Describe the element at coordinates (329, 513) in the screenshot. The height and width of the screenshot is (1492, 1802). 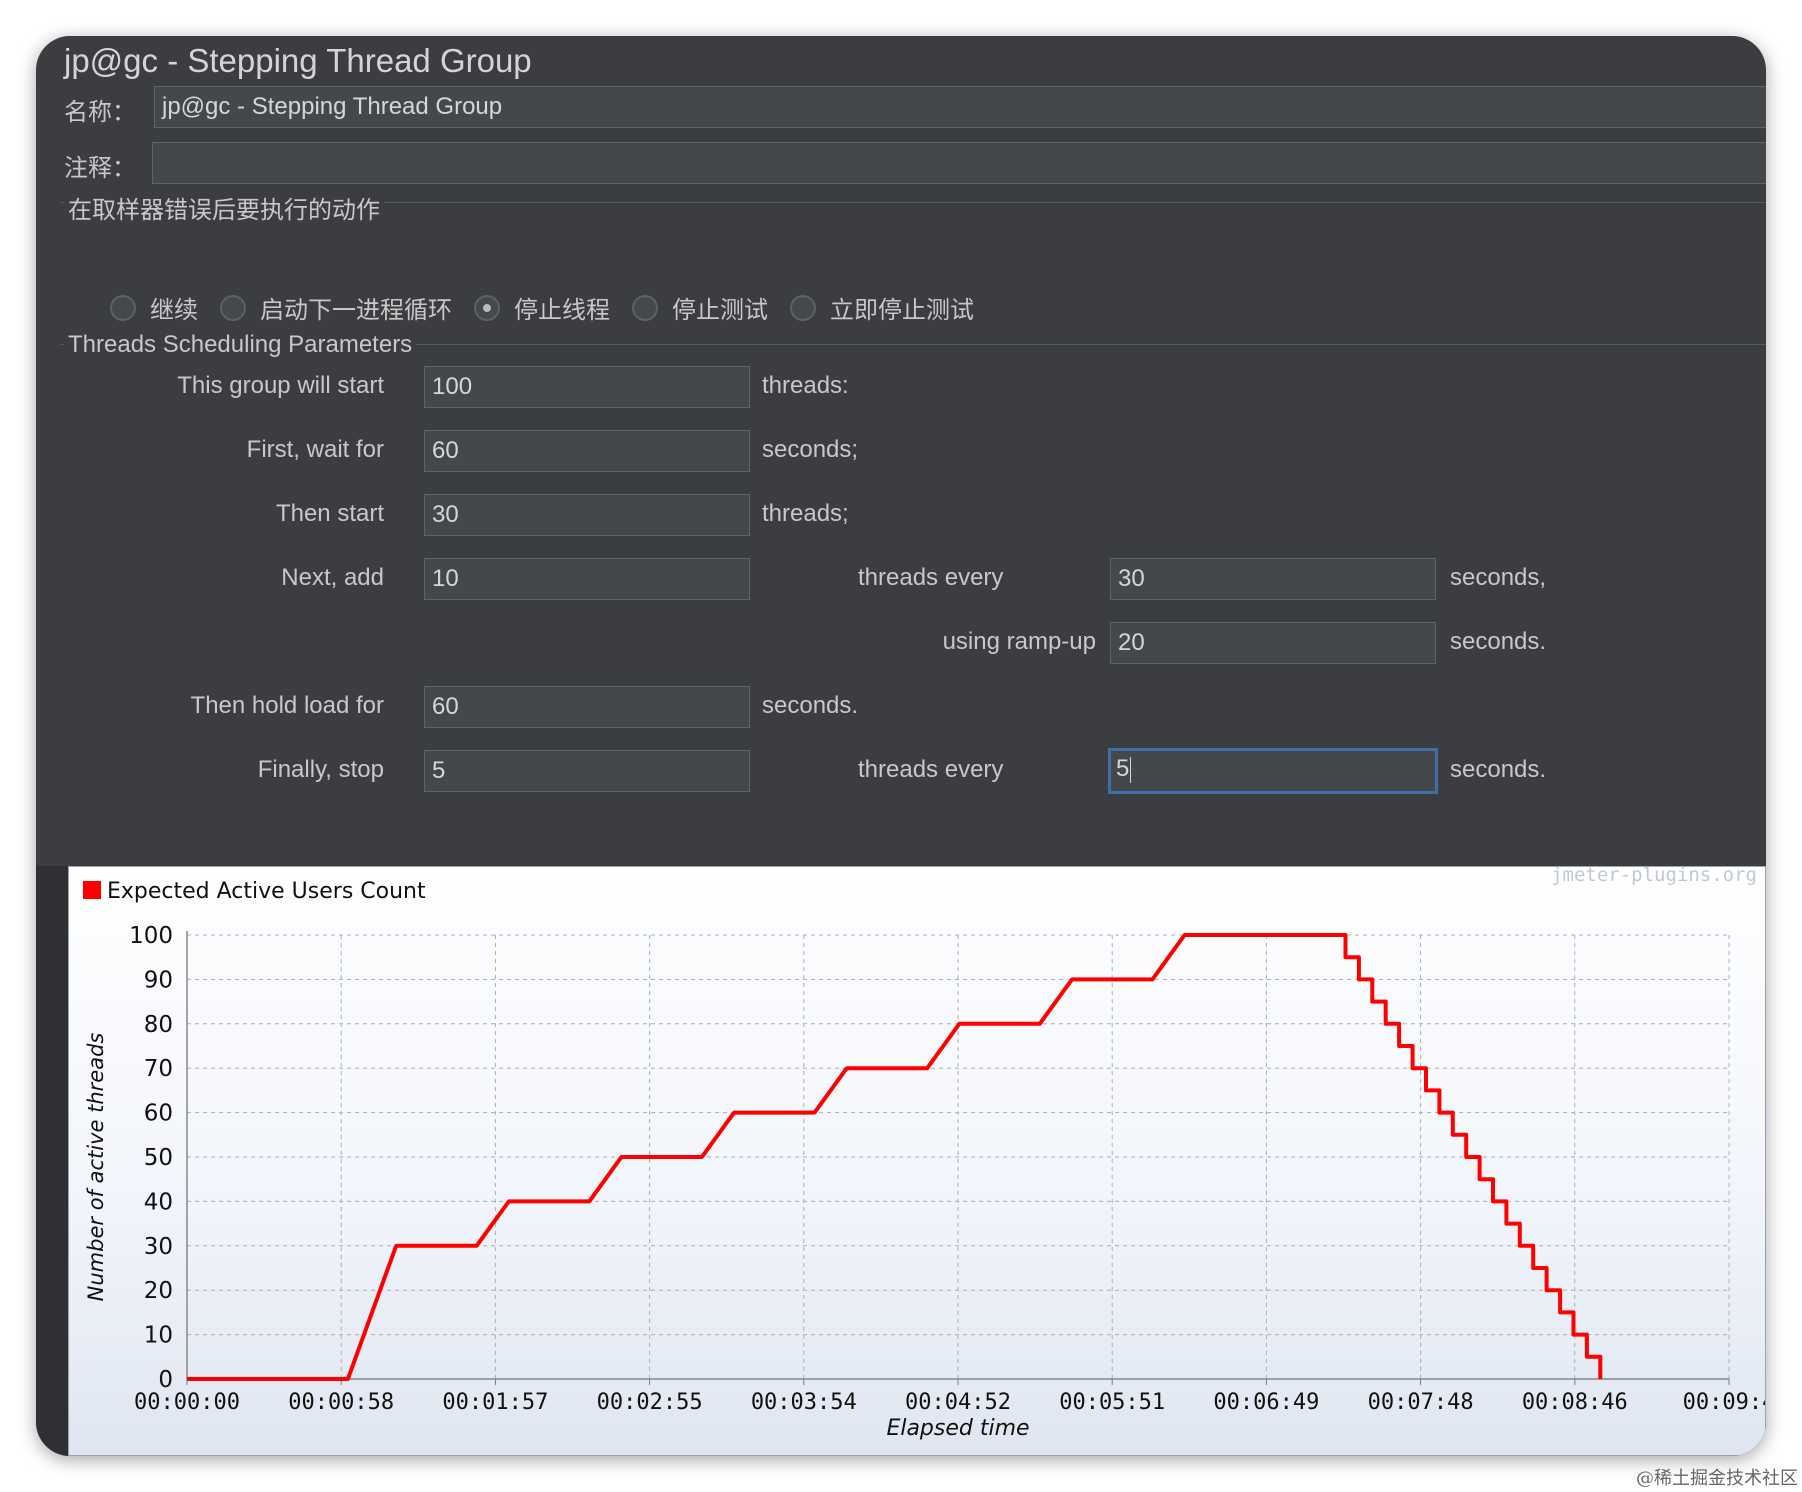
I see `then-start-label: Then start` at that location.